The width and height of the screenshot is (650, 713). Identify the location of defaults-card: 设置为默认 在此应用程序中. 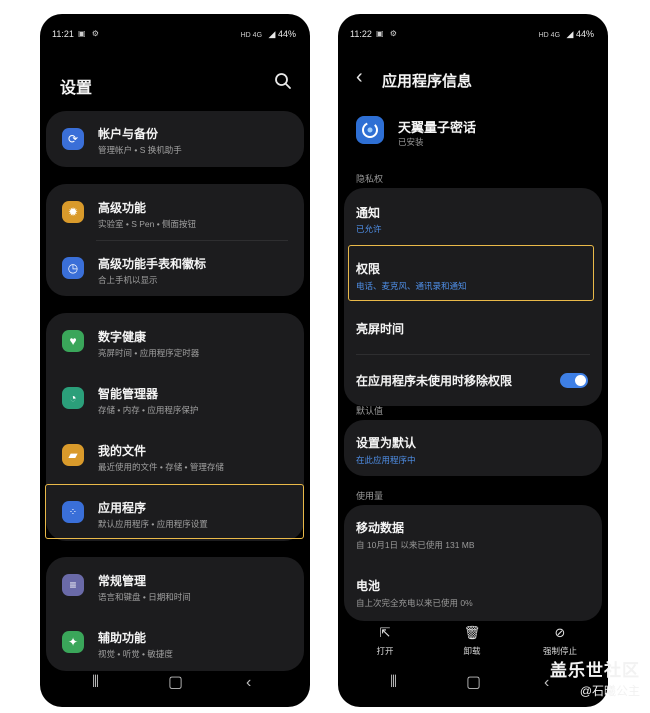
(473, 448).